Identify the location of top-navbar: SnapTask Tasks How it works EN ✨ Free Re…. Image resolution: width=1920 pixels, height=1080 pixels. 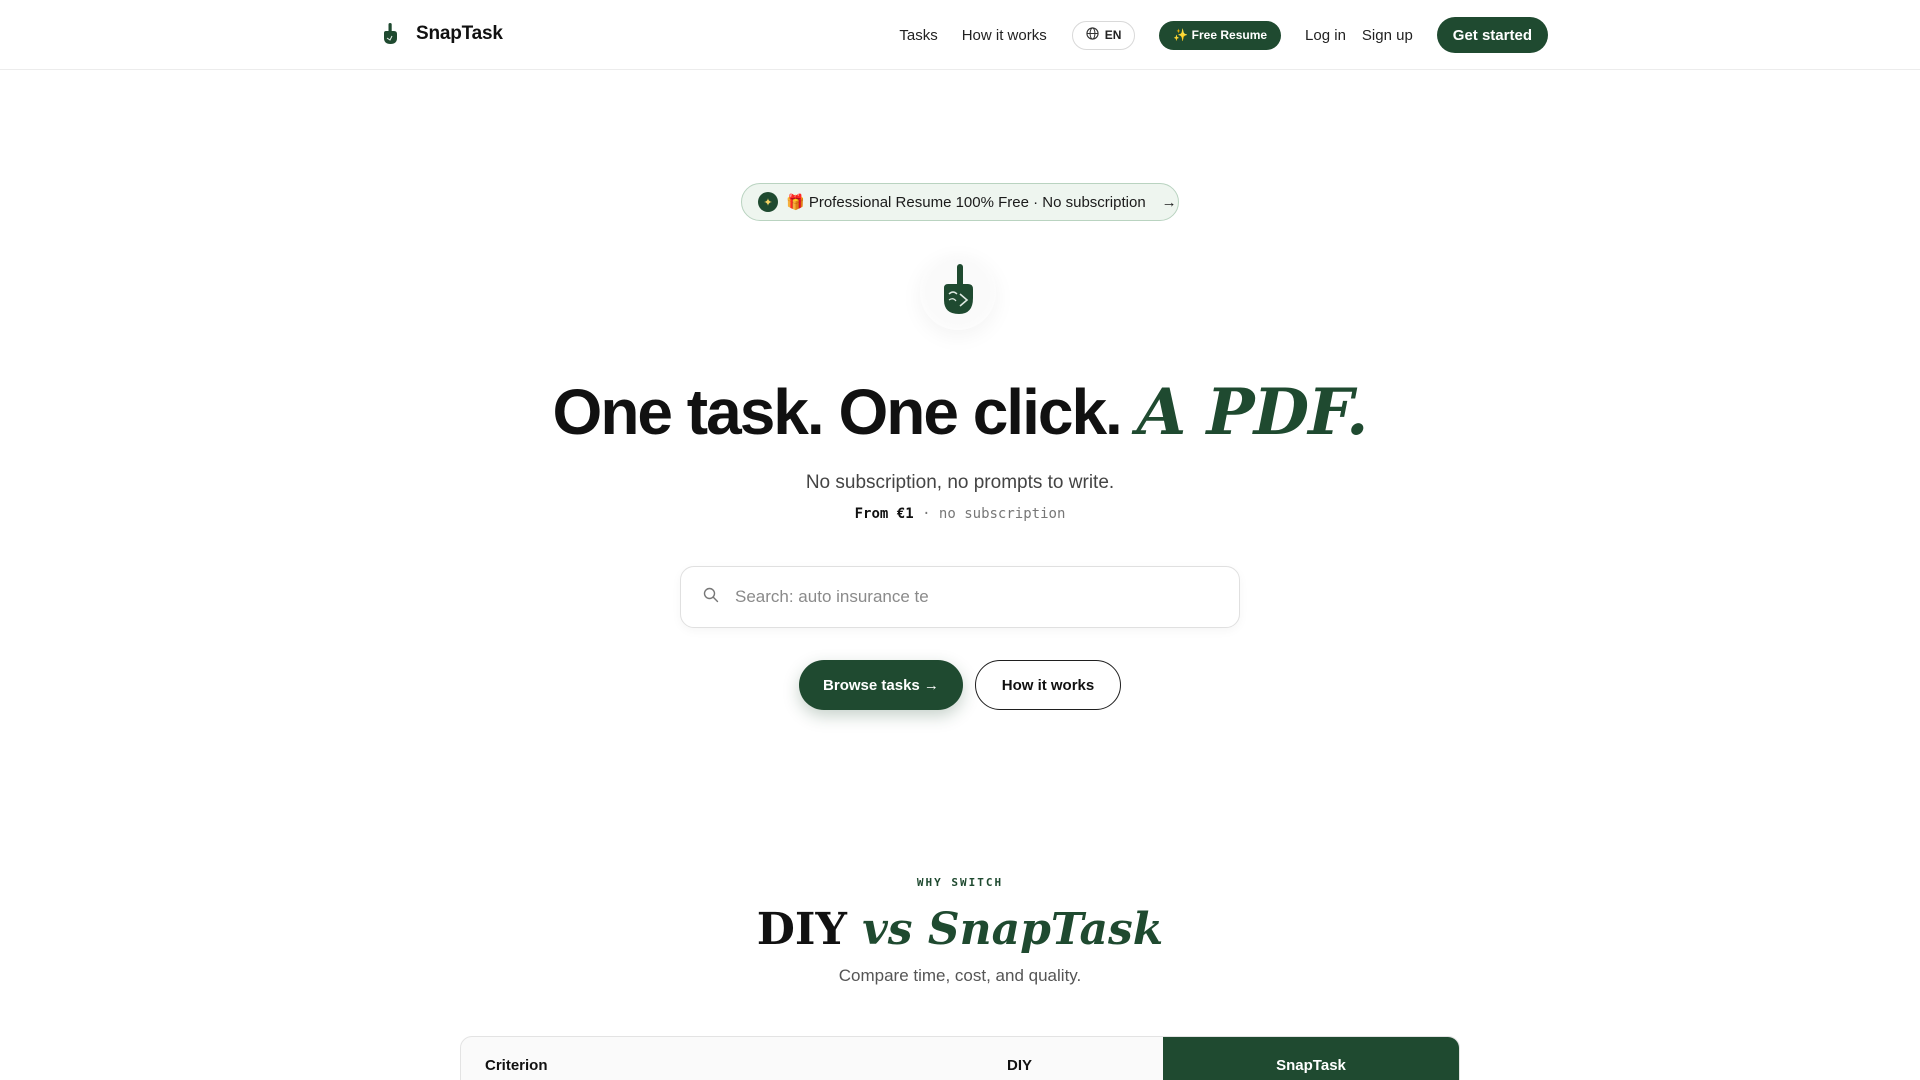
(960, 35).